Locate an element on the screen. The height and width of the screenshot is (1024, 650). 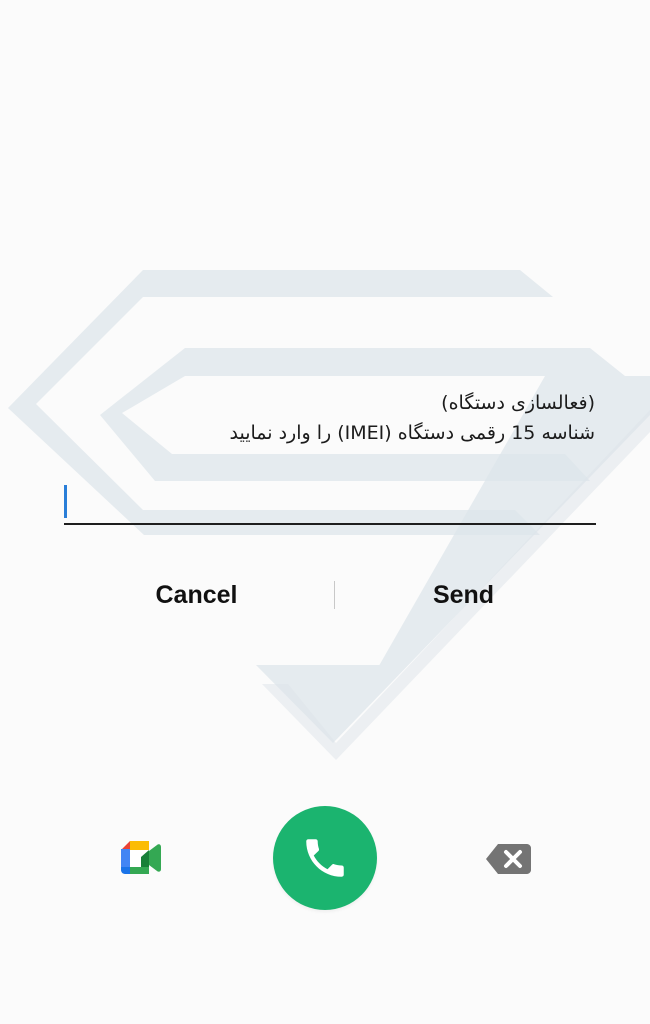
google-meet-icon is located at coordinates (141, 858).